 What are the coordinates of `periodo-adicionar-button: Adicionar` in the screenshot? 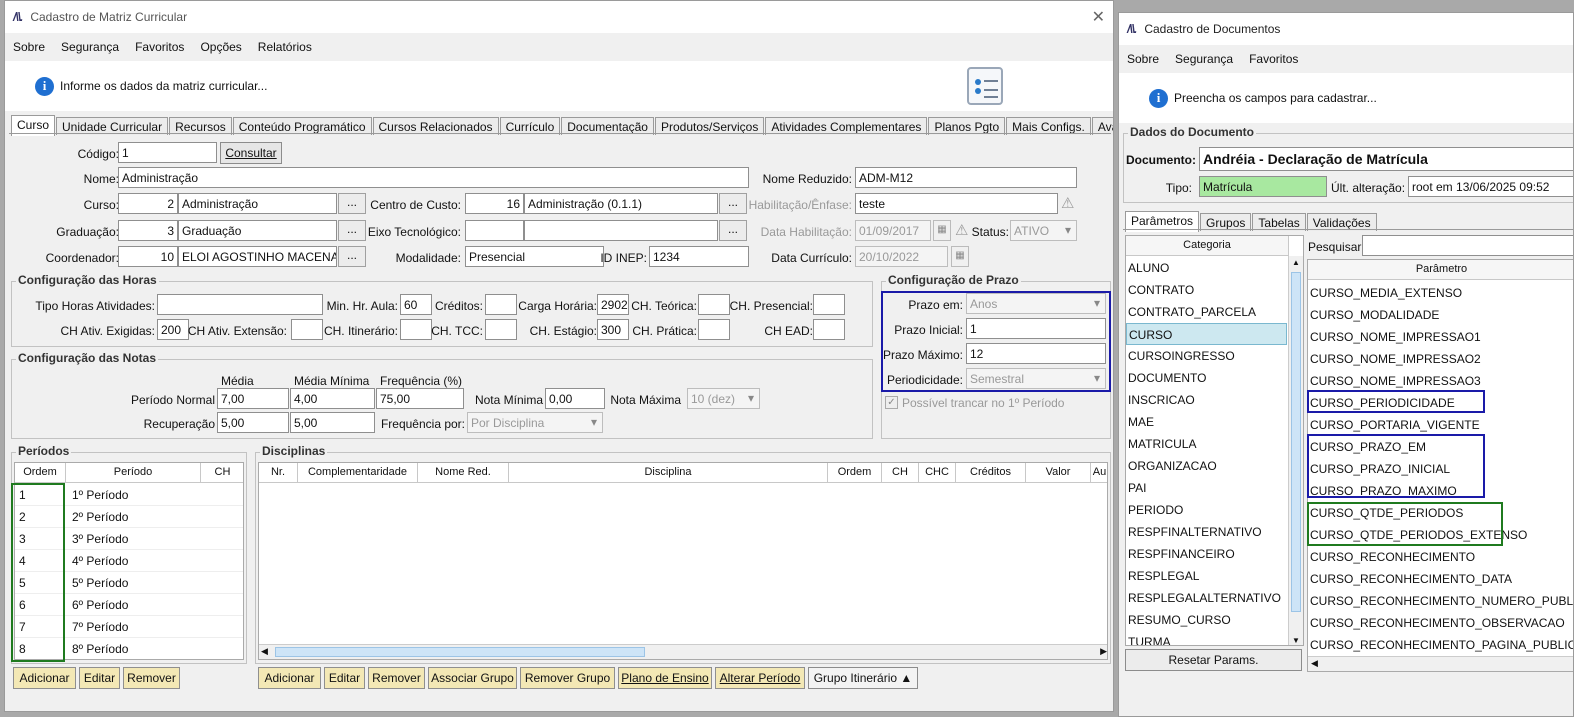 It's located at (44, 678).